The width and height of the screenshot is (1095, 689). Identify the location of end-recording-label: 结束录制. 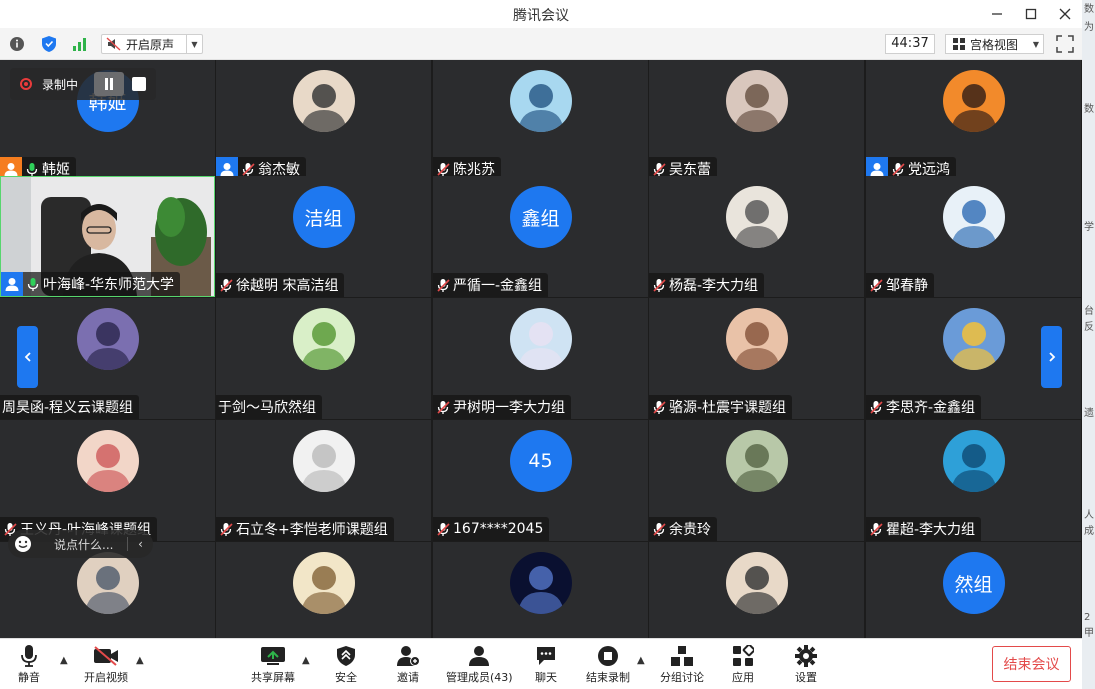
(608, 677).